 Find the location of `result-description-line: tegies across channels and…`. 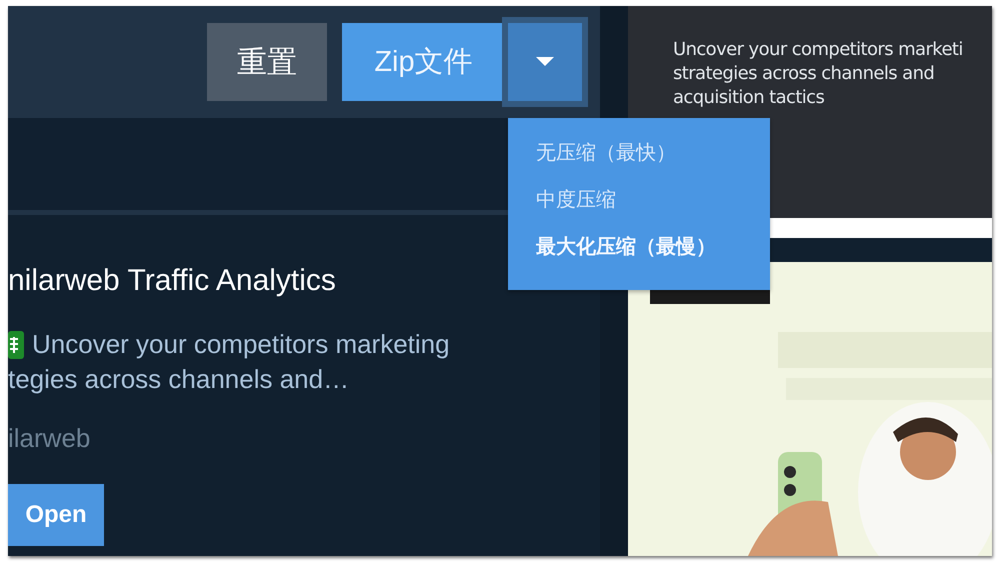

result-description-line: tegies across channels and… is located at coordinates (179, 379).